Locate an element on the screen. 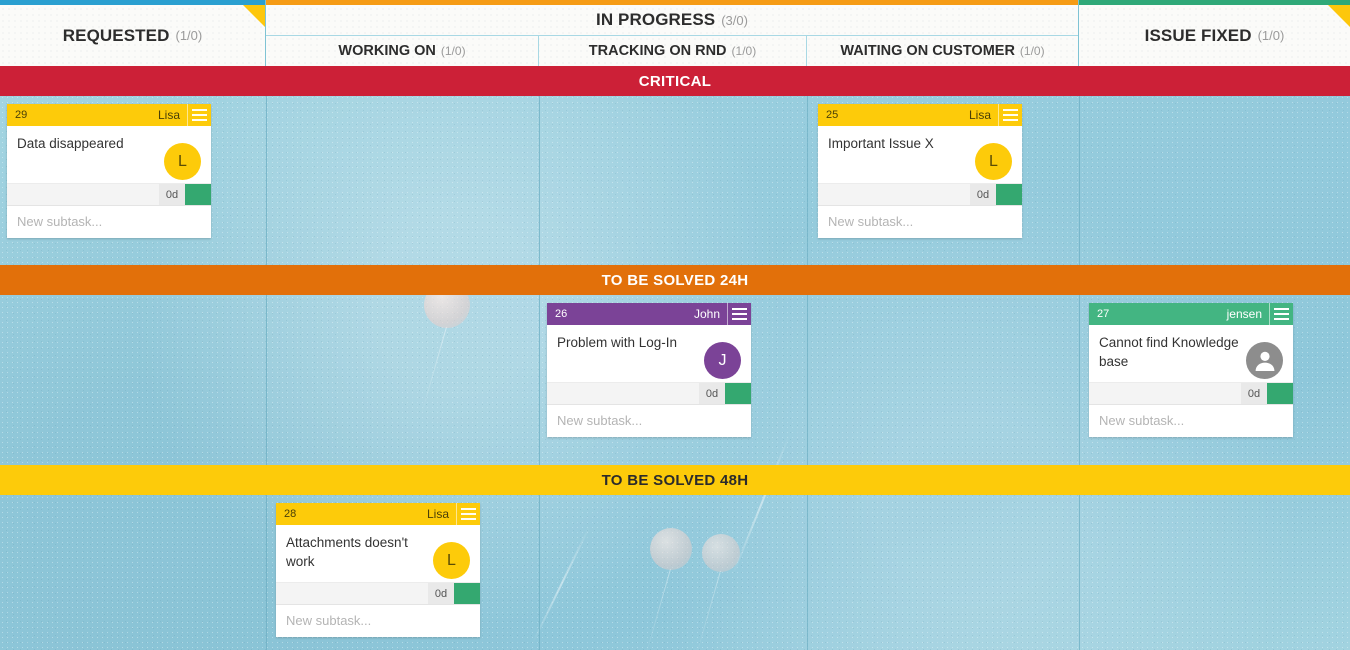 This screenshot has height=650, width=1350. avatar: J is located at coordinates (722, 360).